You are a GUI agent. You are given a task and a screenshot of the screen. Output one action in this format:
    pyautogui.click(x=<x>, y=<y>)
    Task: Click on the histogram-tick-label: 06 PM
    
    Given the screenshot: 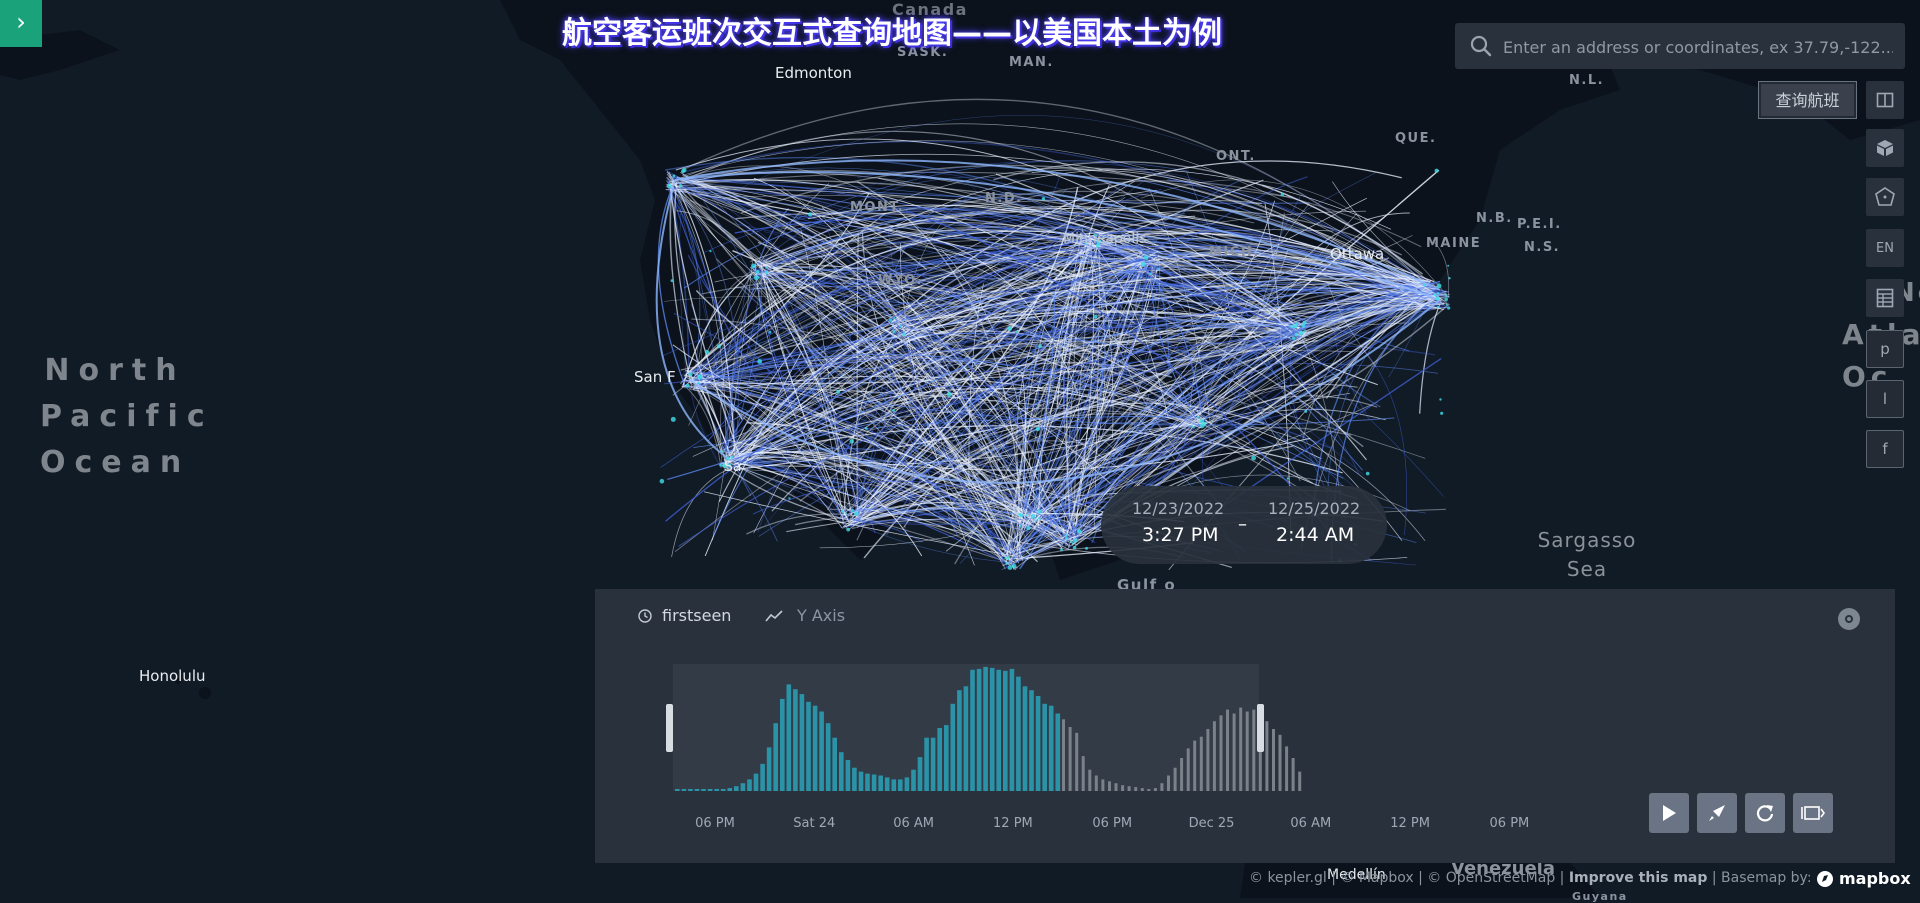 What is the action you would take?
    pyautogui.click(x=715, y=823)
    